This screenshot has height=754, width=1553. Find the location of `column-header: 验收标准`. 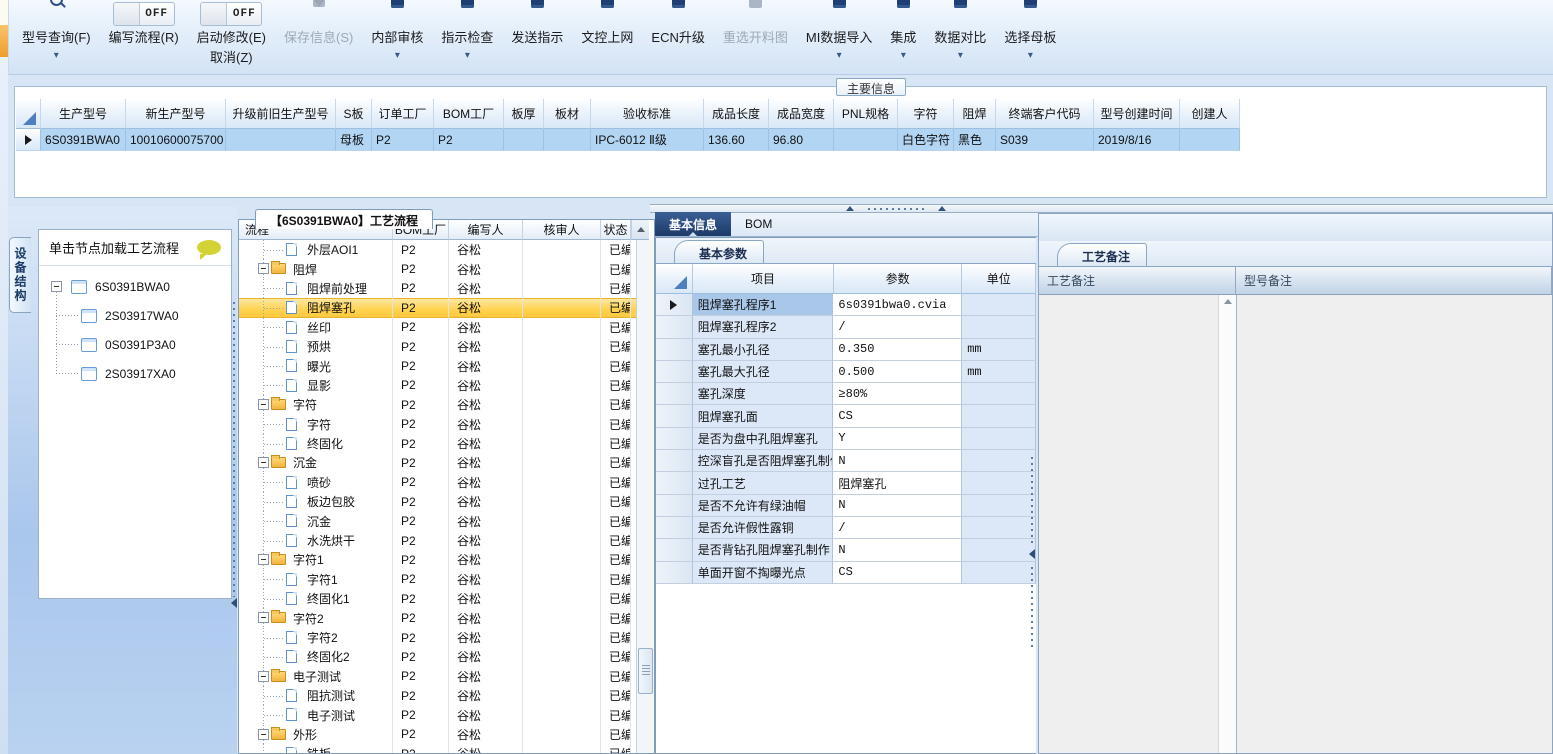

column-header: 验收标准 is located at coordinates (647, 114).